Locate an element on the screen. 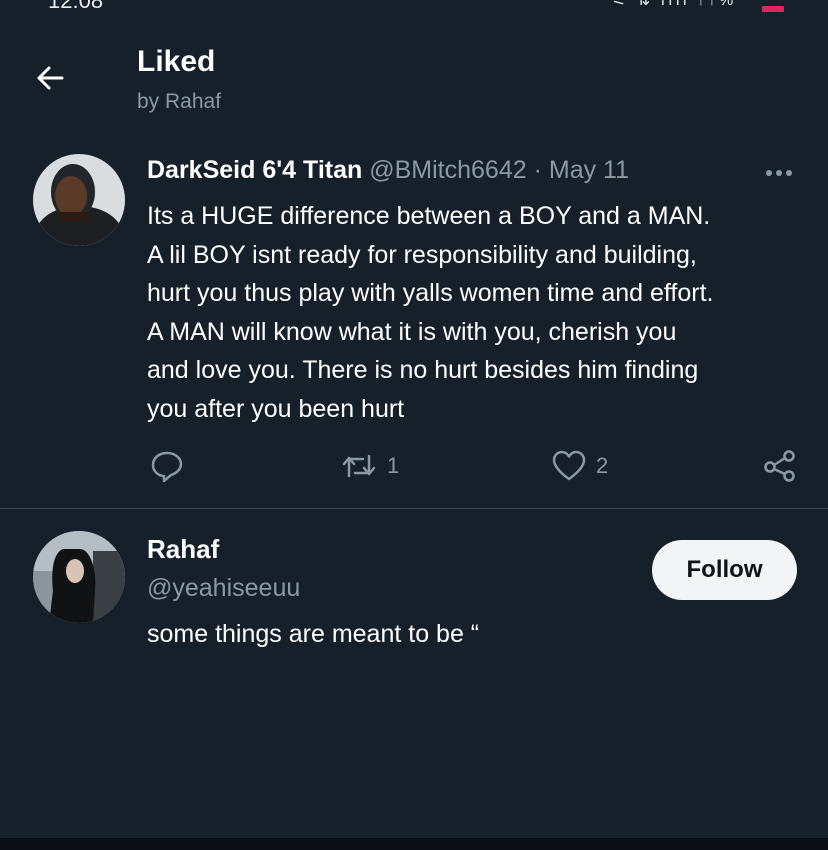  user-handle: @yeahiseeuu is located at coordinates (224, 588).